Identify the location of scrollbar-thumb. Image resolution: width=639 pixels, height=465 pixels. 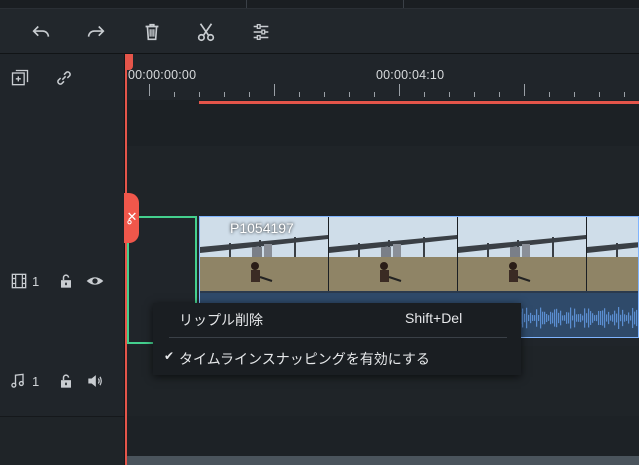
(382, 460).